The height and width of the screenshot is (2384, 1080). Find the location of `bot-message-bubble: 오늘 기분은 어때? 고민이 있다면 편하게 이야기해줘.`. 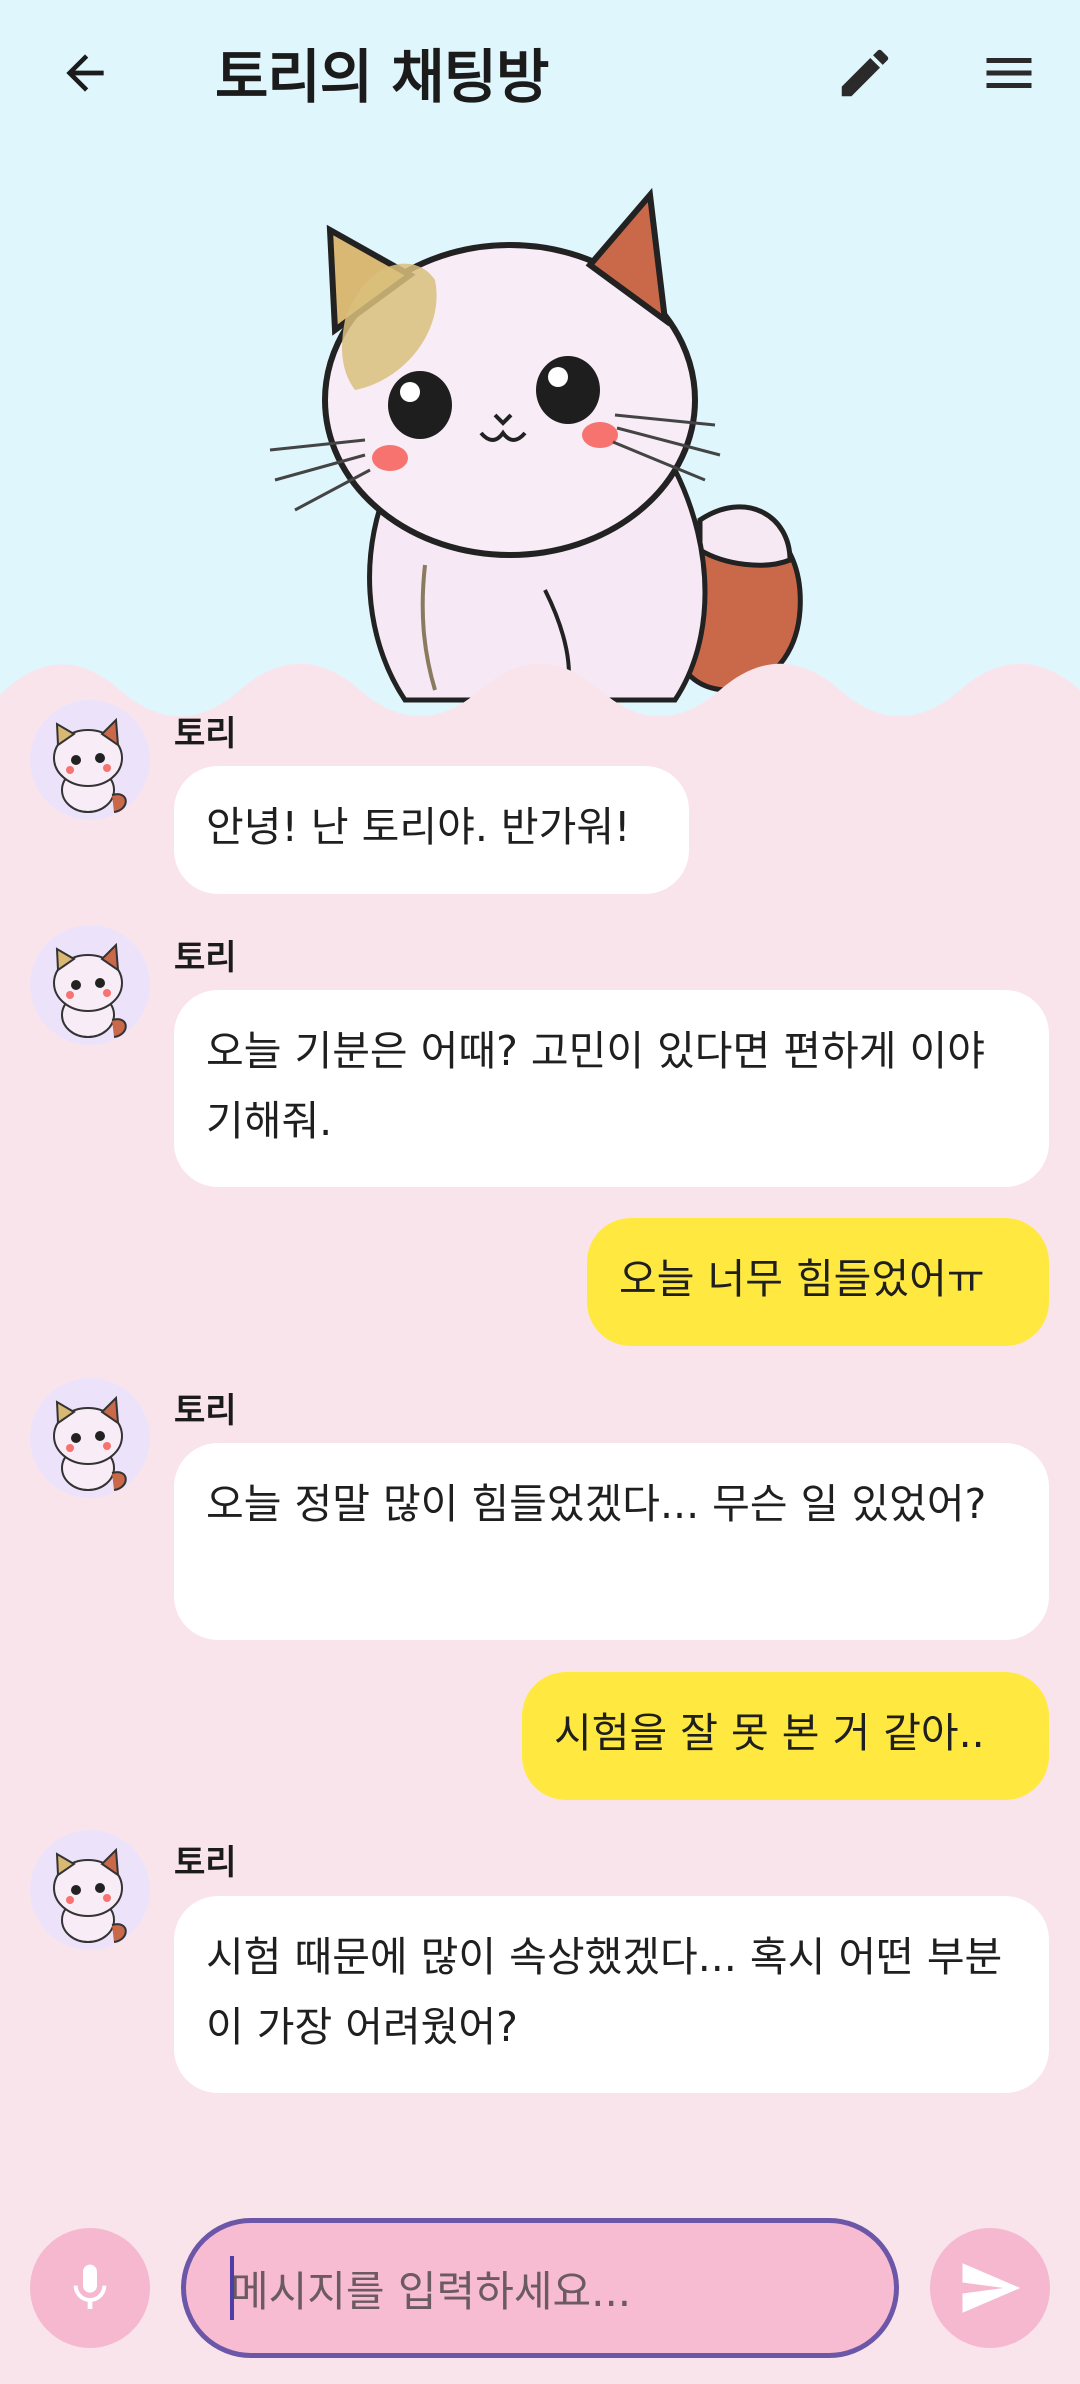

bot-message-bubble: 오늘 기분은 어때? 고민이 있다면 편하게 이야기해줘. is located at coordinates (611, 1088).